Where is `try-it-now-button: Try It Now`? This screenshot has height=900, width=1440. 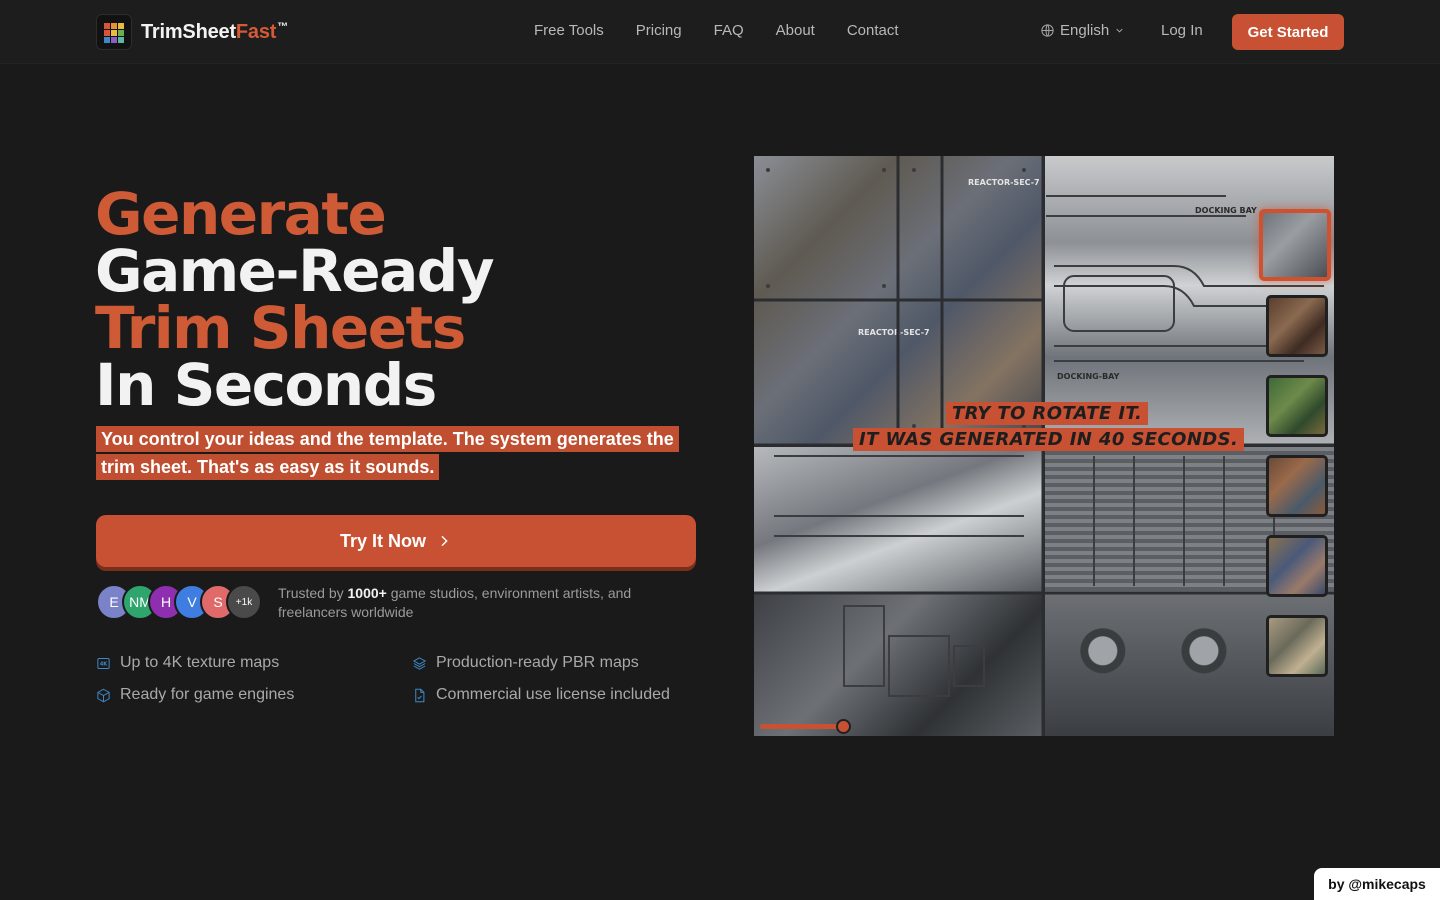 try-it-now-button: Try It Now is located at coordinates (396, 541).